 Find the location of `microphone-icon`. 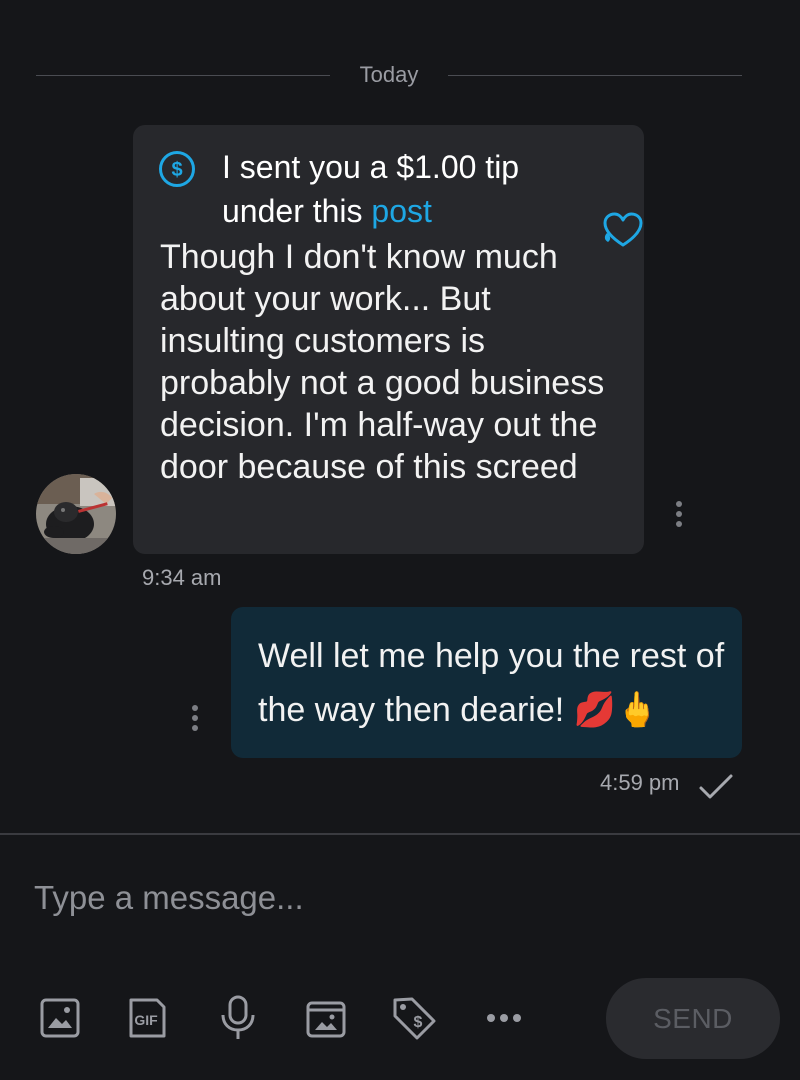

microphone-icon is located at coordinates (238, 1017).